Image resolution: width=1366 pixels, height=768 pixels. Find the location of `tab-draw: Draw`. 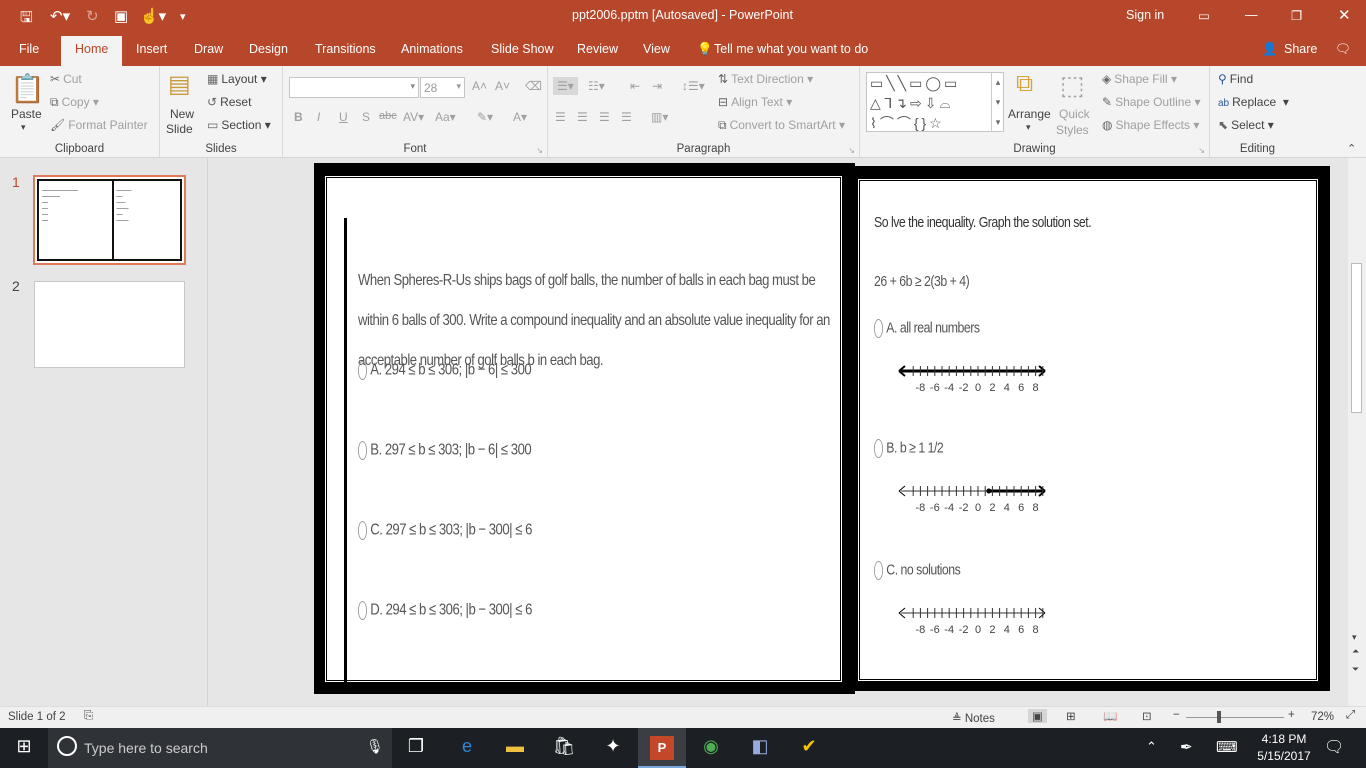

tab-draw: Draw is located at coordinates (208, 49).